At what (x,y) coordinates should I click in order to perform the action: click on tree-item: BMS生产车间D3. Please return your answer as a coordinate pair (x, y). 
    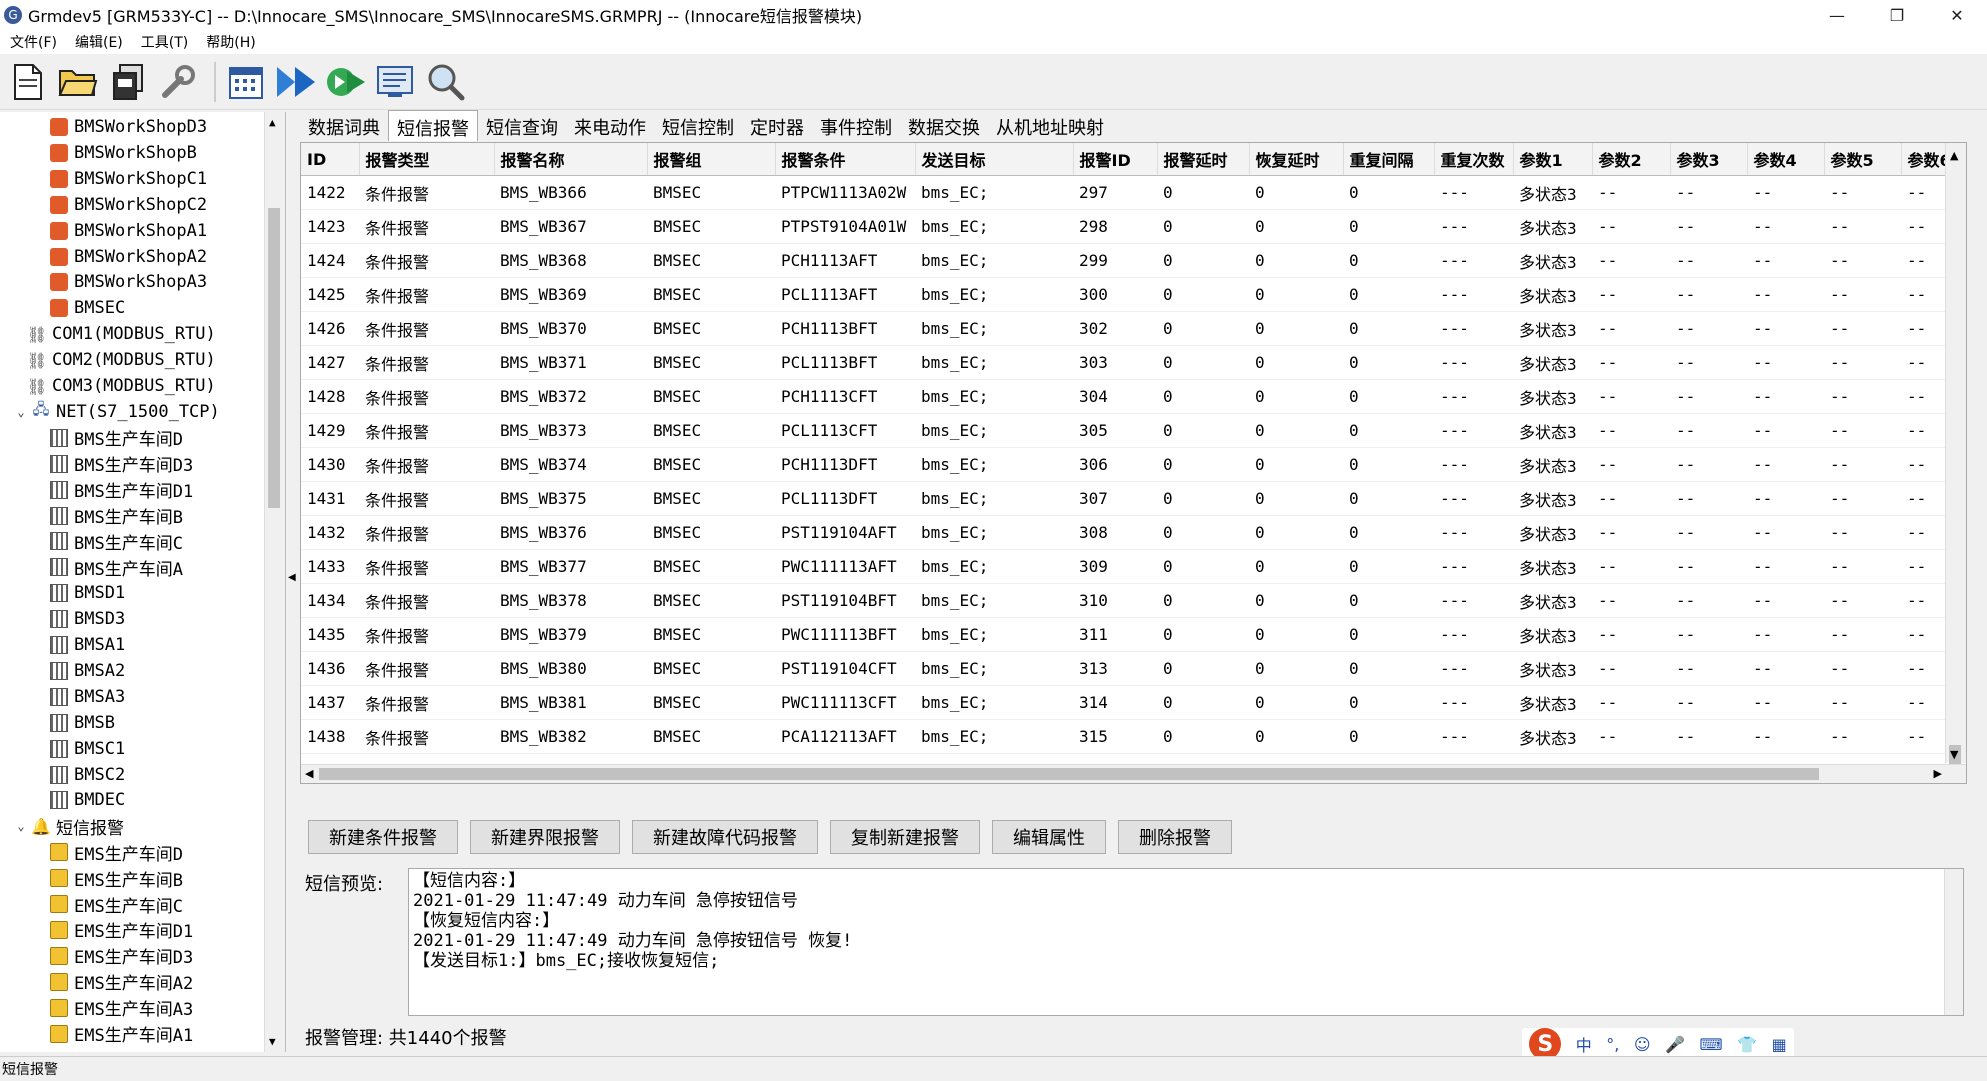
    Looking at the image, I should click on (121, 464).